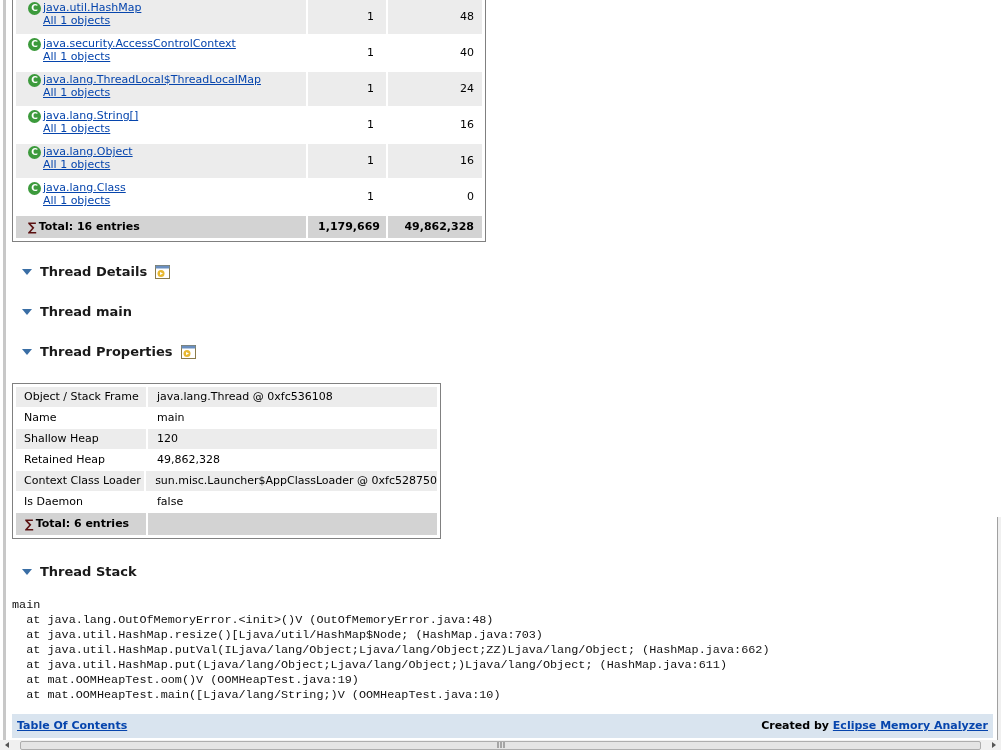 This screenshot has height=750, width=1001. I want to click on section-title: Thread Stack, so click(88, 572).